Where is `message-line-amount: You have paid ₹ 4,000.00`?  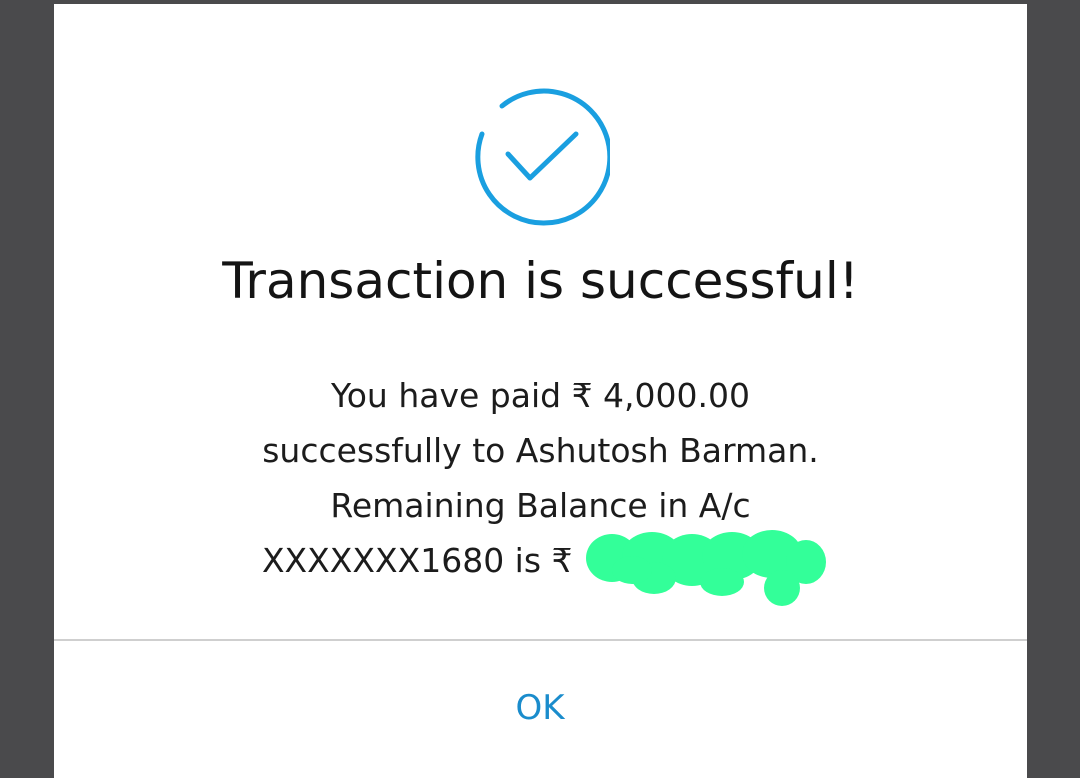 message-line-amount: You have paid ₹ 4,000.00 is located at coordinates (540, 395).